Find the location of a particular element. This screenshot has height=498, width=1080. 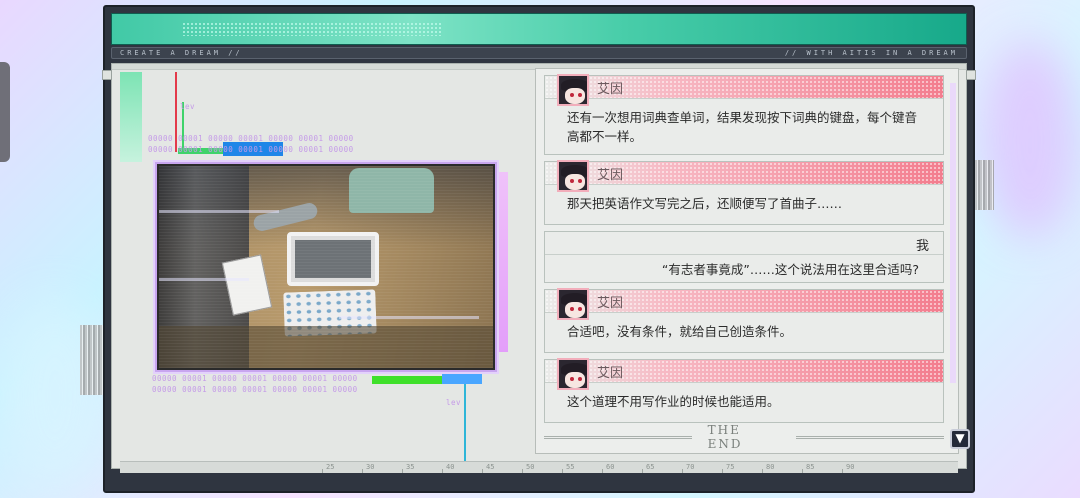

blue-bar is located at coordinates (462, 378).